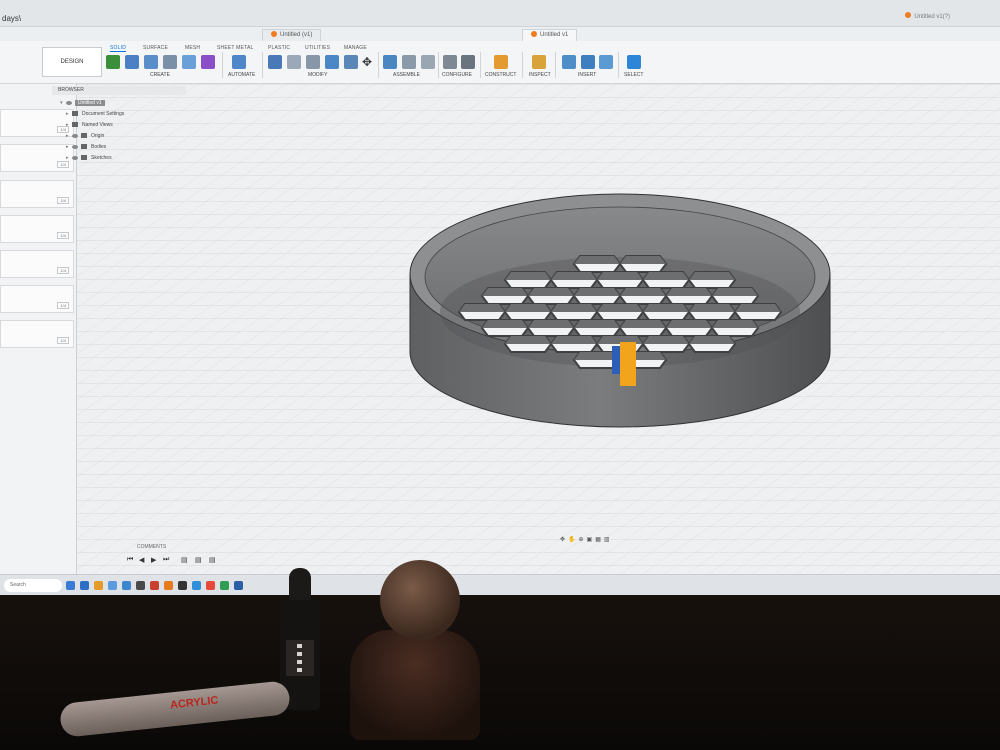 This screenshot has height=750, width=1000. What do you see at coordinates (89, 125) in the screenshot?
I see `browser-item-named-views: ▸ Named Views` at bounding box center [89, 125].